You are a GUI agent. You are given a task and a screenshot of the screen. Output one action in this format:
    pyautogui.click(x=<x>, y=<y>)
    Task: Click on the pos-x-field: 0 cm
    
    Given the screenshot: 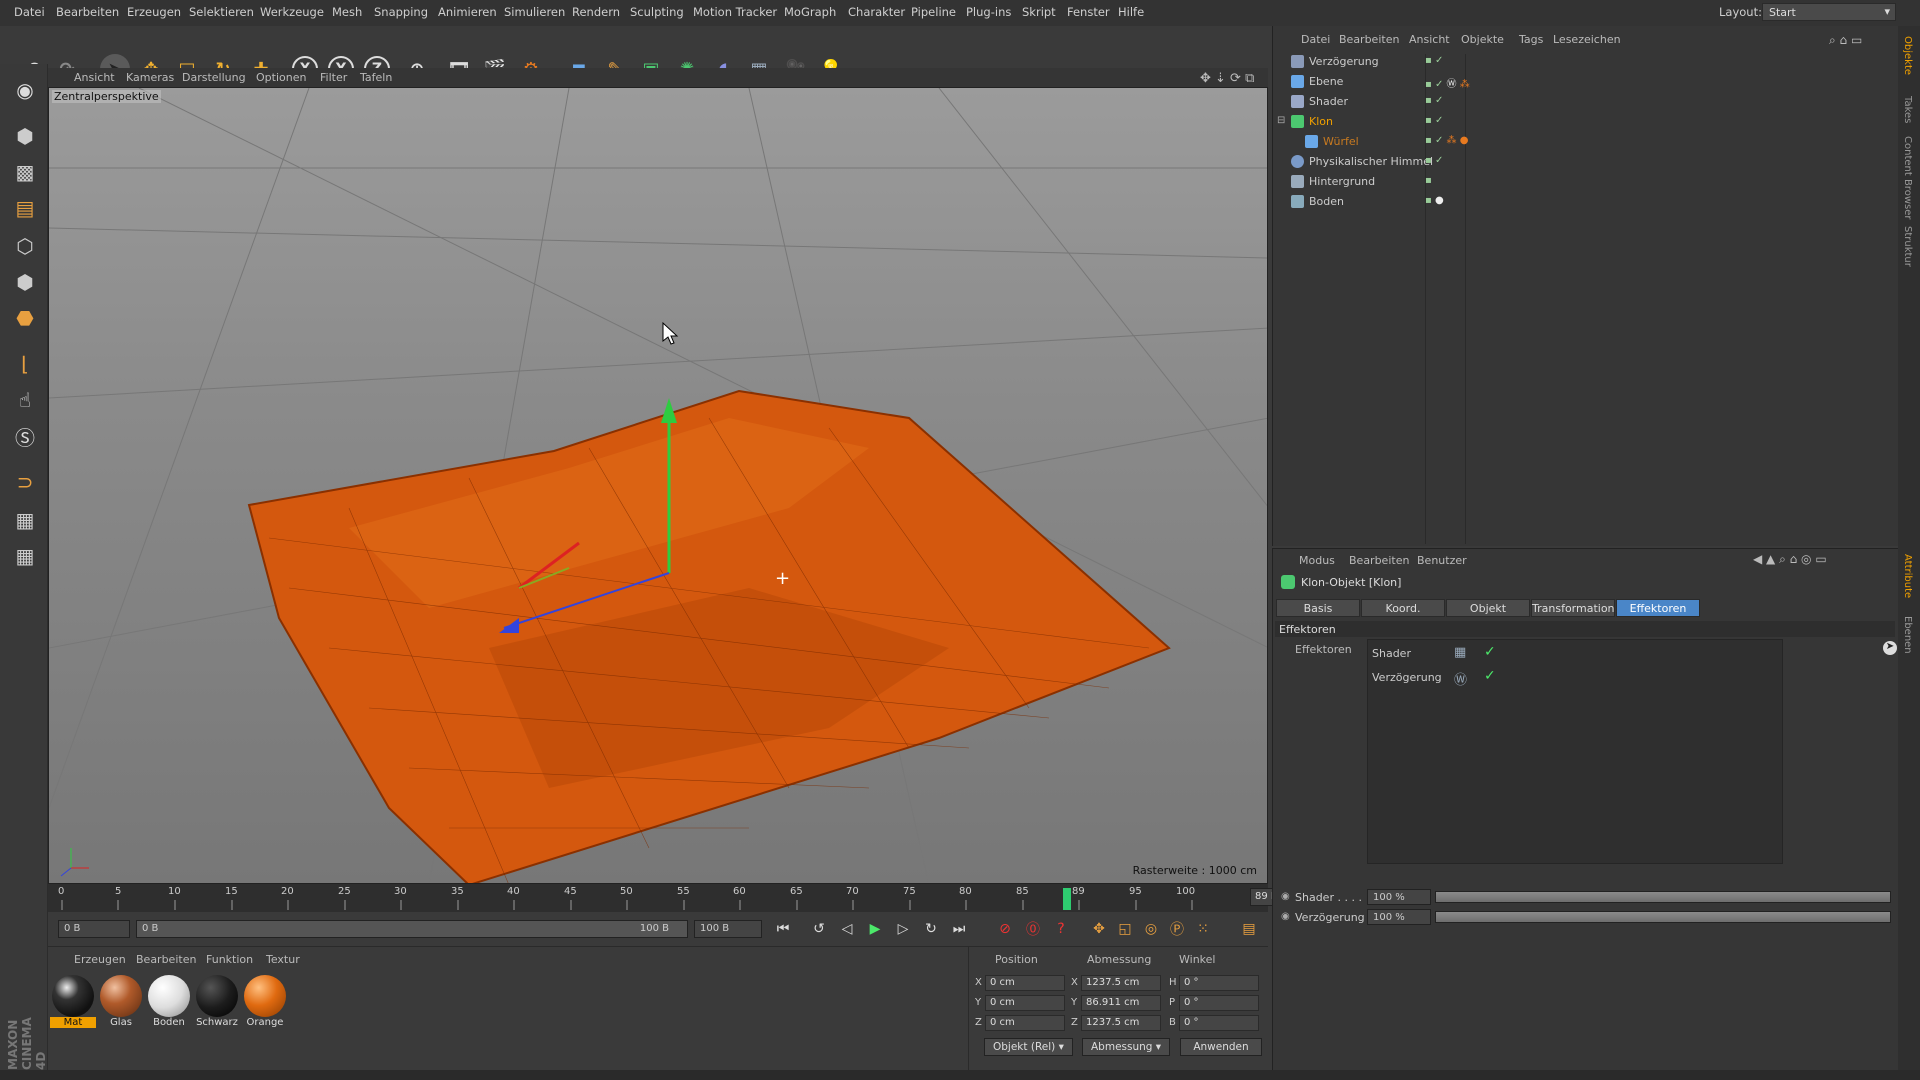 What is the action you would take?
    pyautogui.click(x=1025, y=983)
    